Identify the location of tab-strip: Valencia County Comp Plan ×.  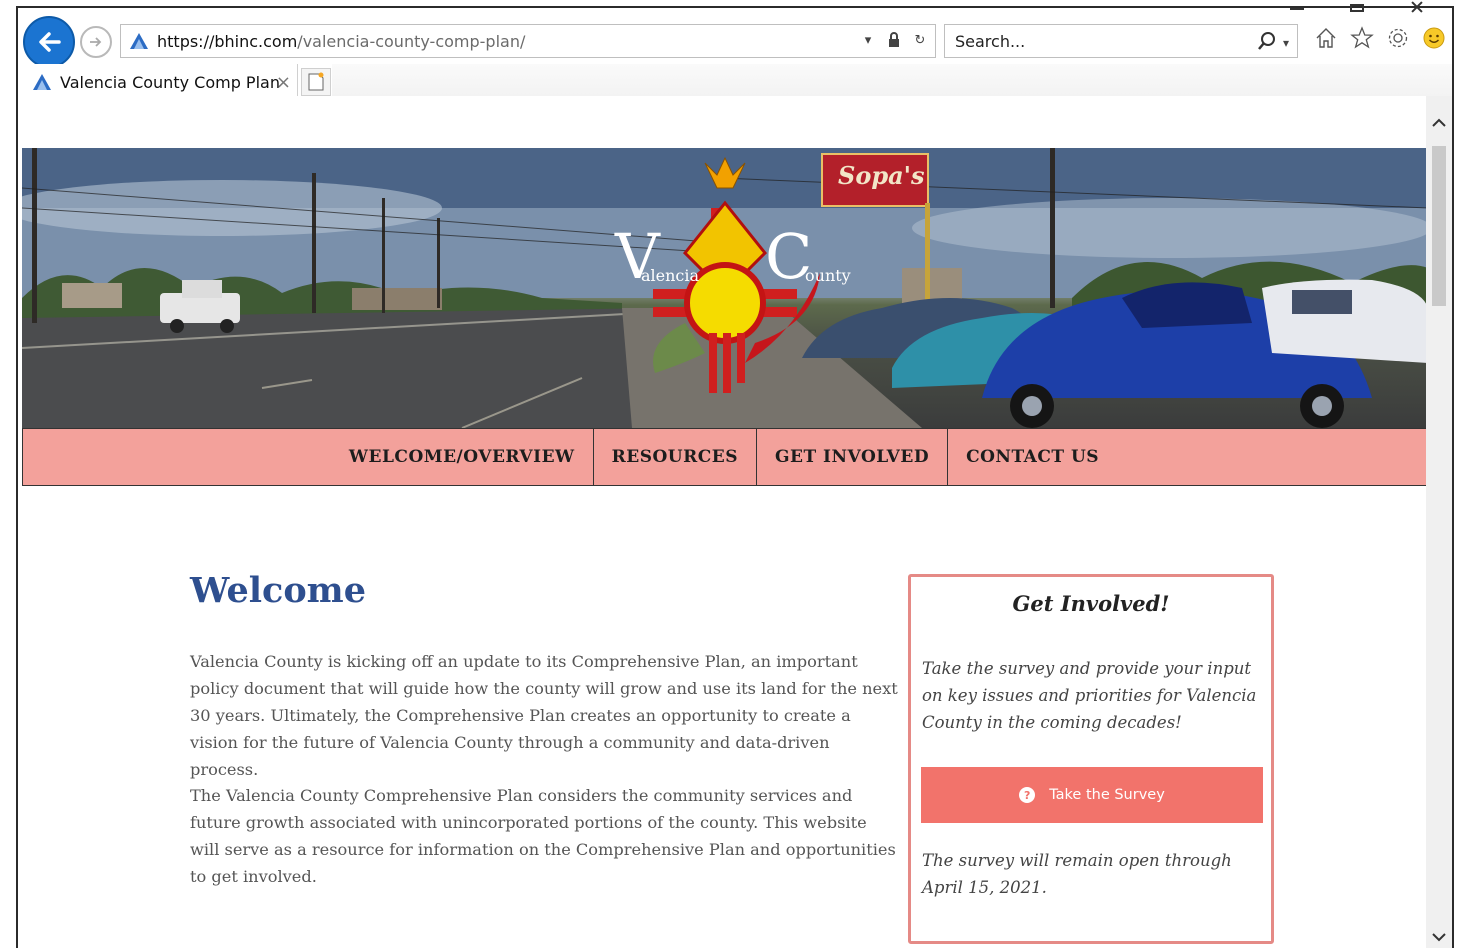
(735, 82).